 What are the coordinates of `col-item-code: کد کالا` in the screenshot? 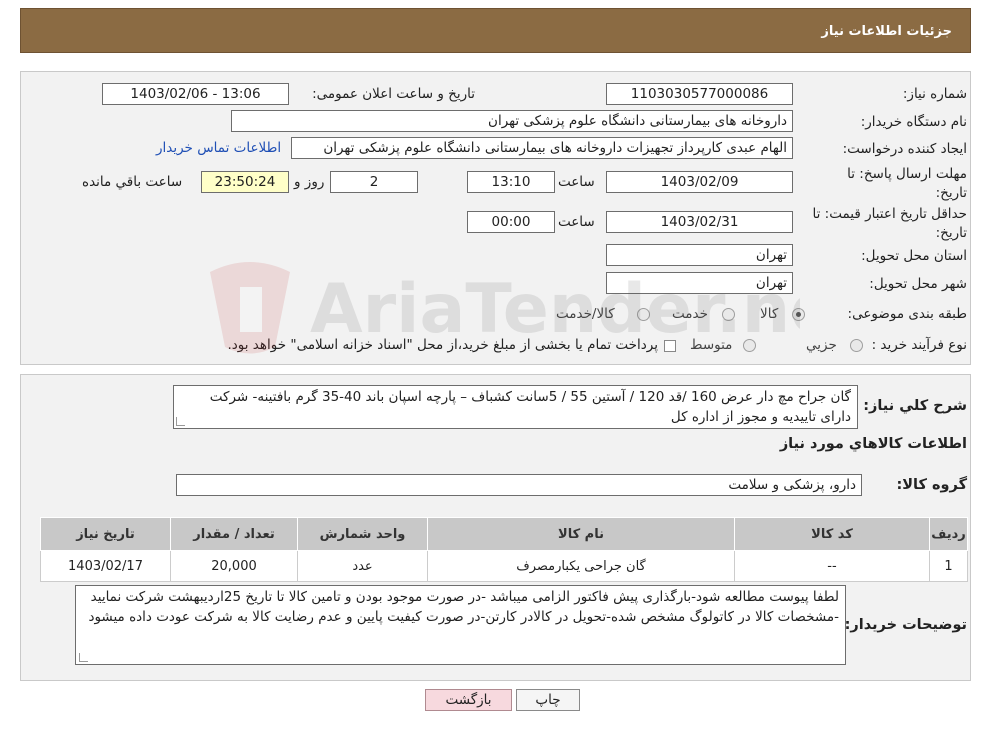 It's located at (832, 534).